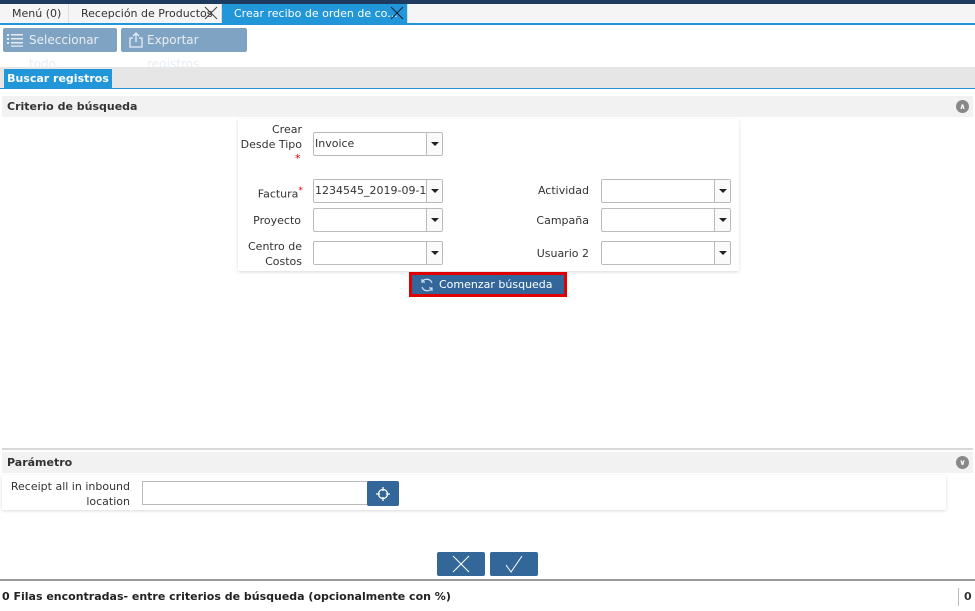 This screenshot has width=975, height=611. Describe the element at coordinates (255, 493) in the screenshot. I see `receipt-location-input` at that location.